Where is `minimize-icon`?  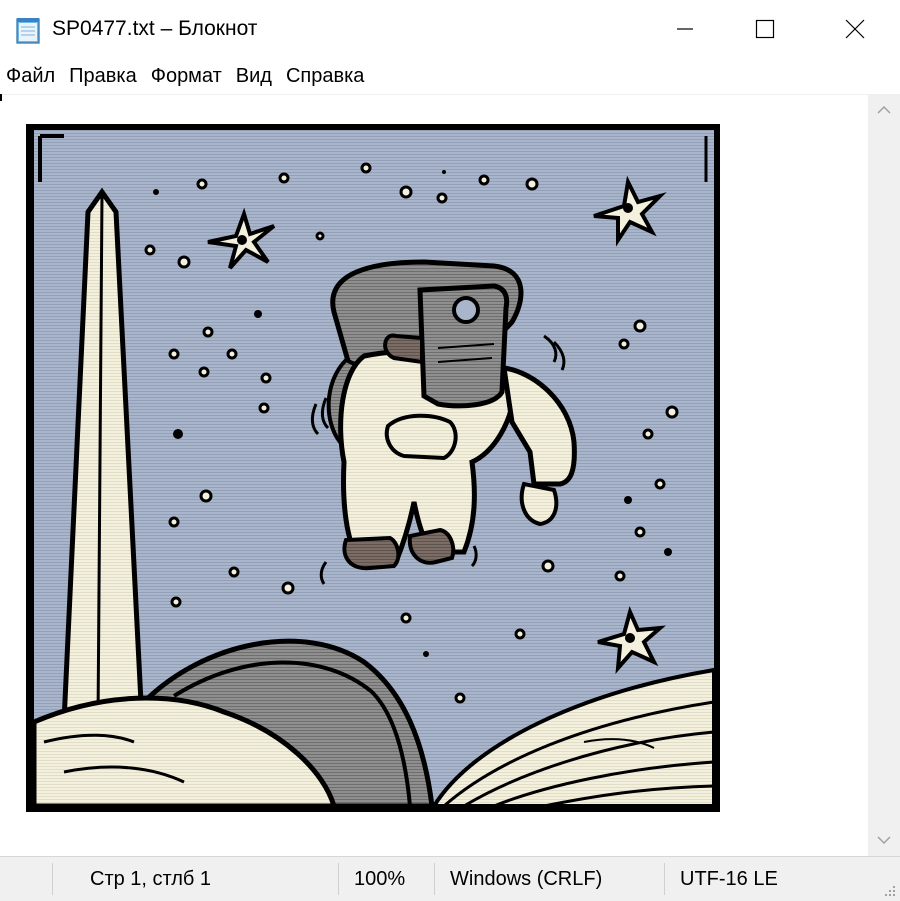 minimize-icon is located at coordinates (685, 29).